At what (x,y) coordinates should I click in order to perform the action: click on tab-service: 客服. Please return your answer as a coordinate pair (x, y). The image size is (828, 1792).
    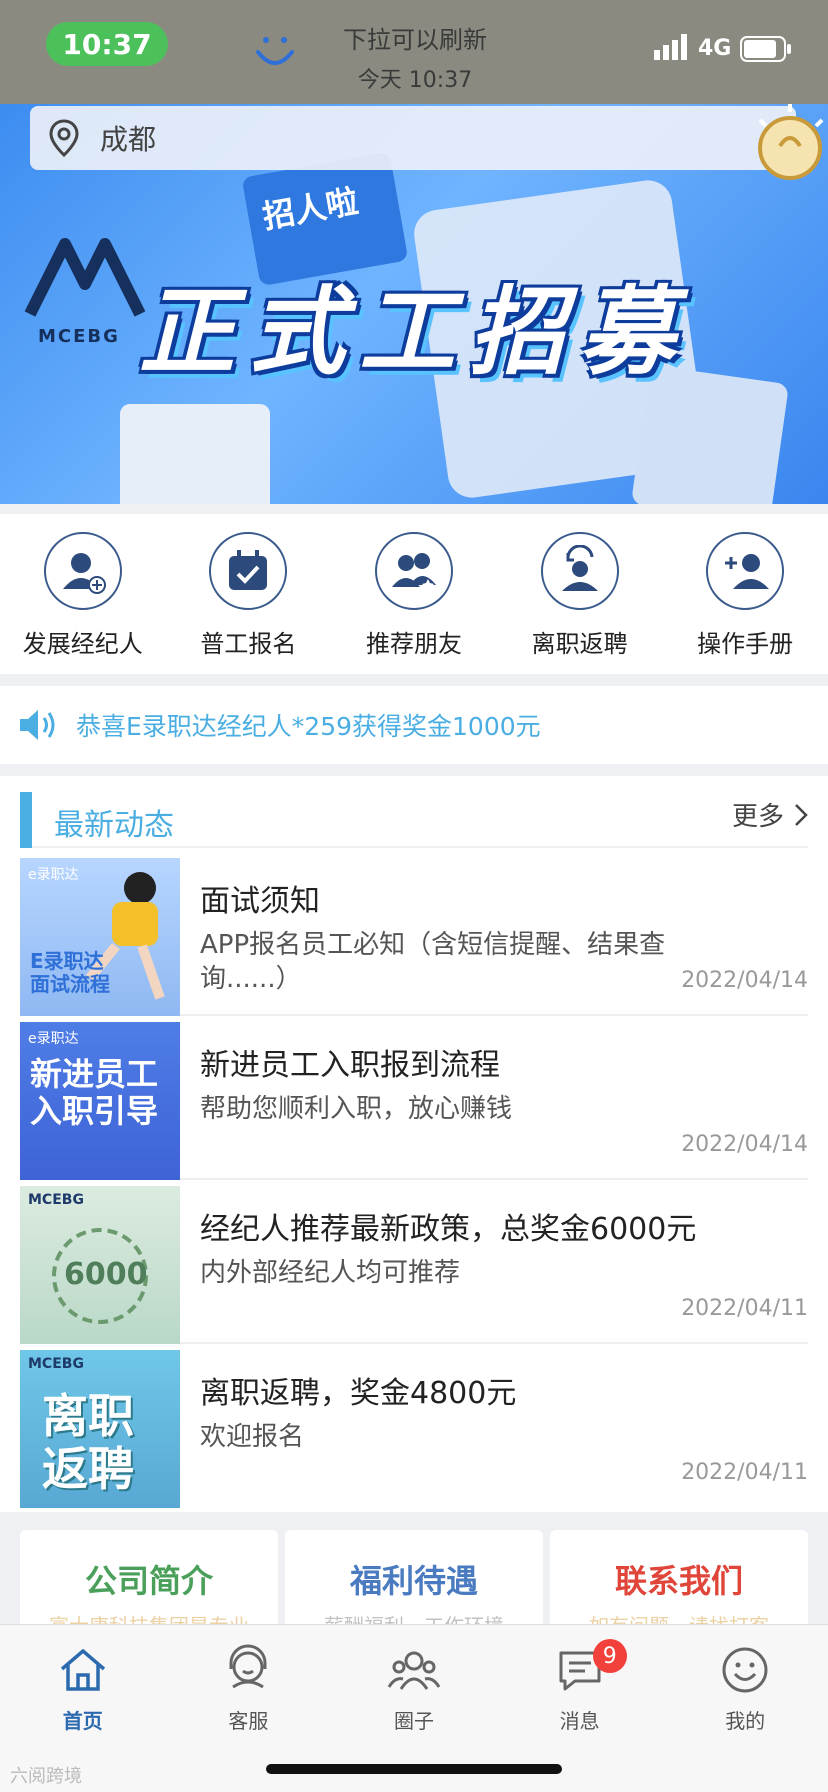
    Looking at the image, I should click on (249, 1688).